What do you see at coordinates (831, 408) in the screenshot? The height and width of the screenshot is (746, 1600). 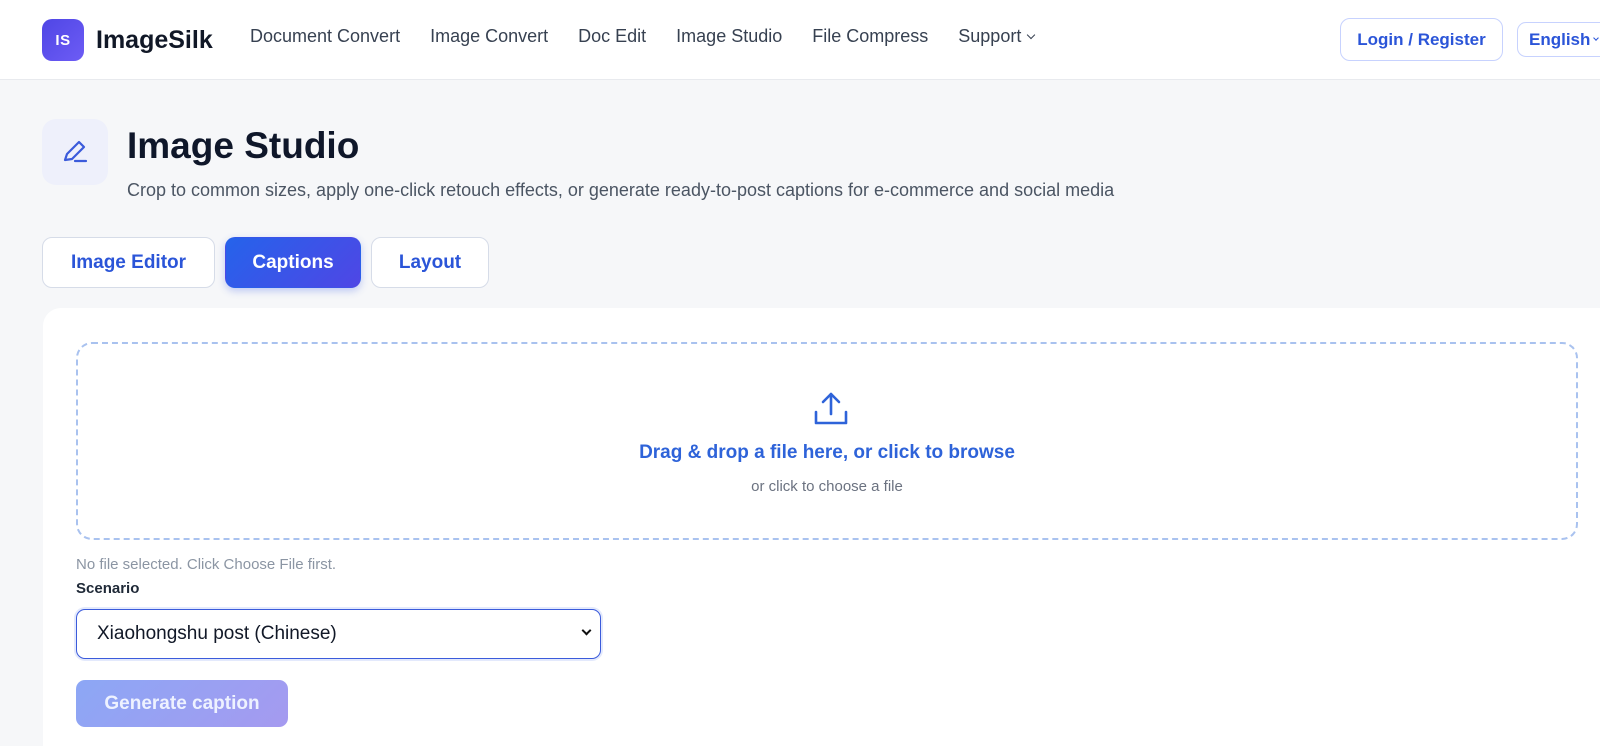 I see `upload-icon` at bounding box center [831, 408].